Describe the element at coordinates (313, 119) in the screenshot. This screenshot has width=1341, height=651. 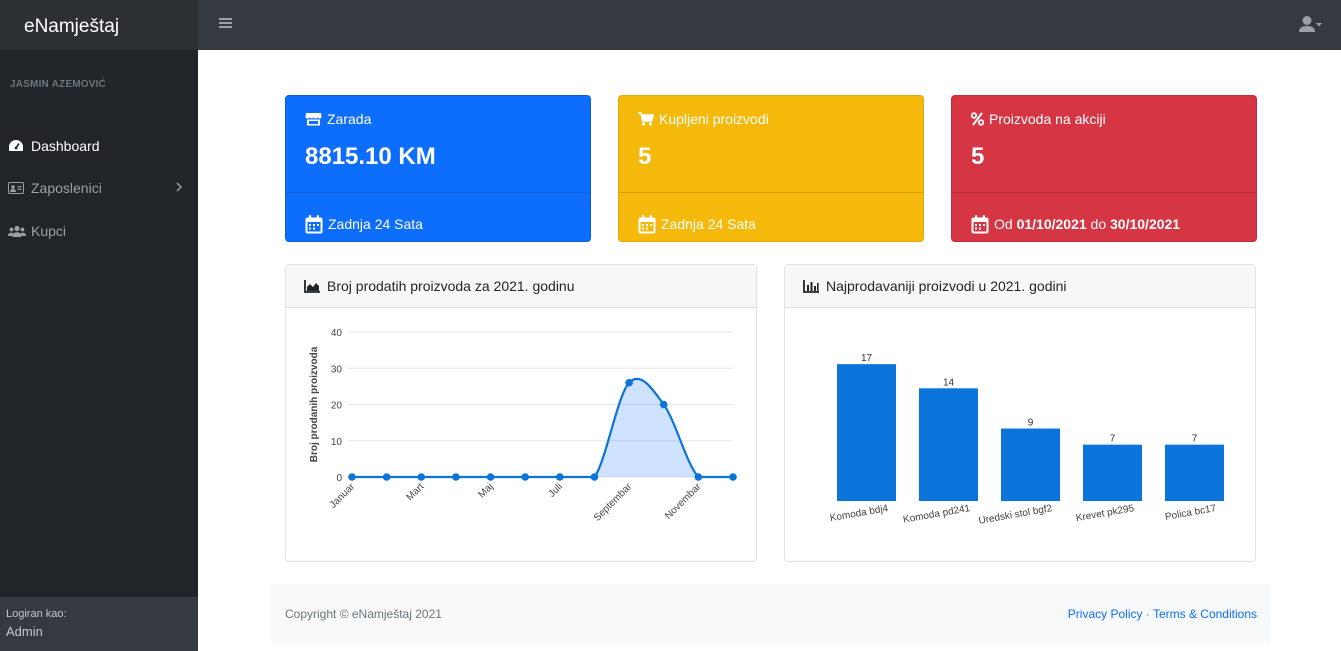
I see `store-icon` at that location.